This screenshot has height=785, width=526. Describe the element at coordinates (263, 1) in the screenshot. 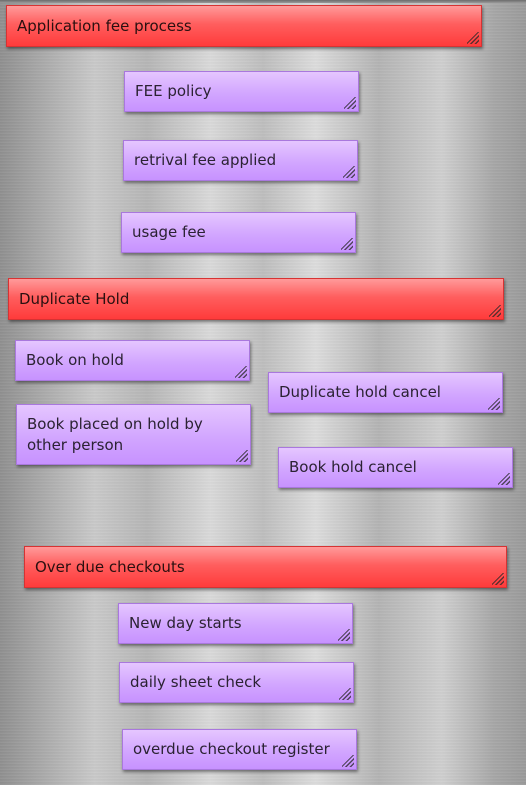

I see `top-edge` at that location.